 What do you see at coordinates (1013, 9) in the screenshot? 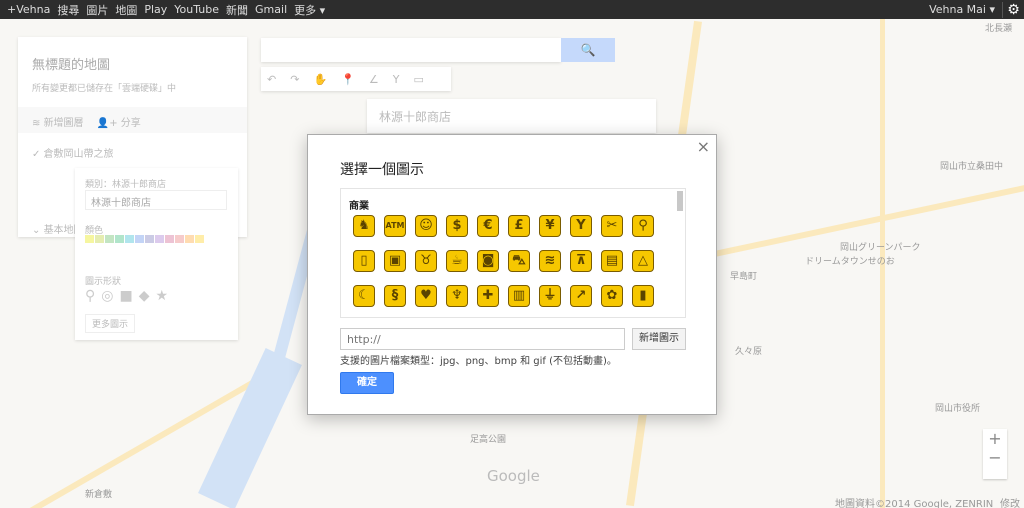
I see `gear-icon: ⚙` at bounding box center [1013, 9].